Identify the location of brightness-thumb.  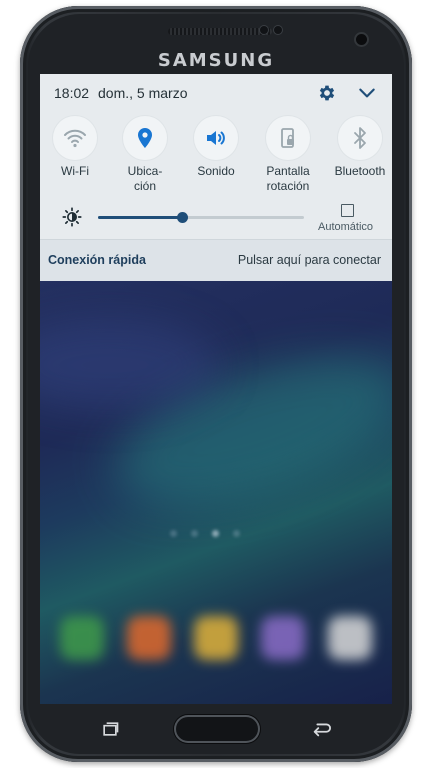
(183, 217).